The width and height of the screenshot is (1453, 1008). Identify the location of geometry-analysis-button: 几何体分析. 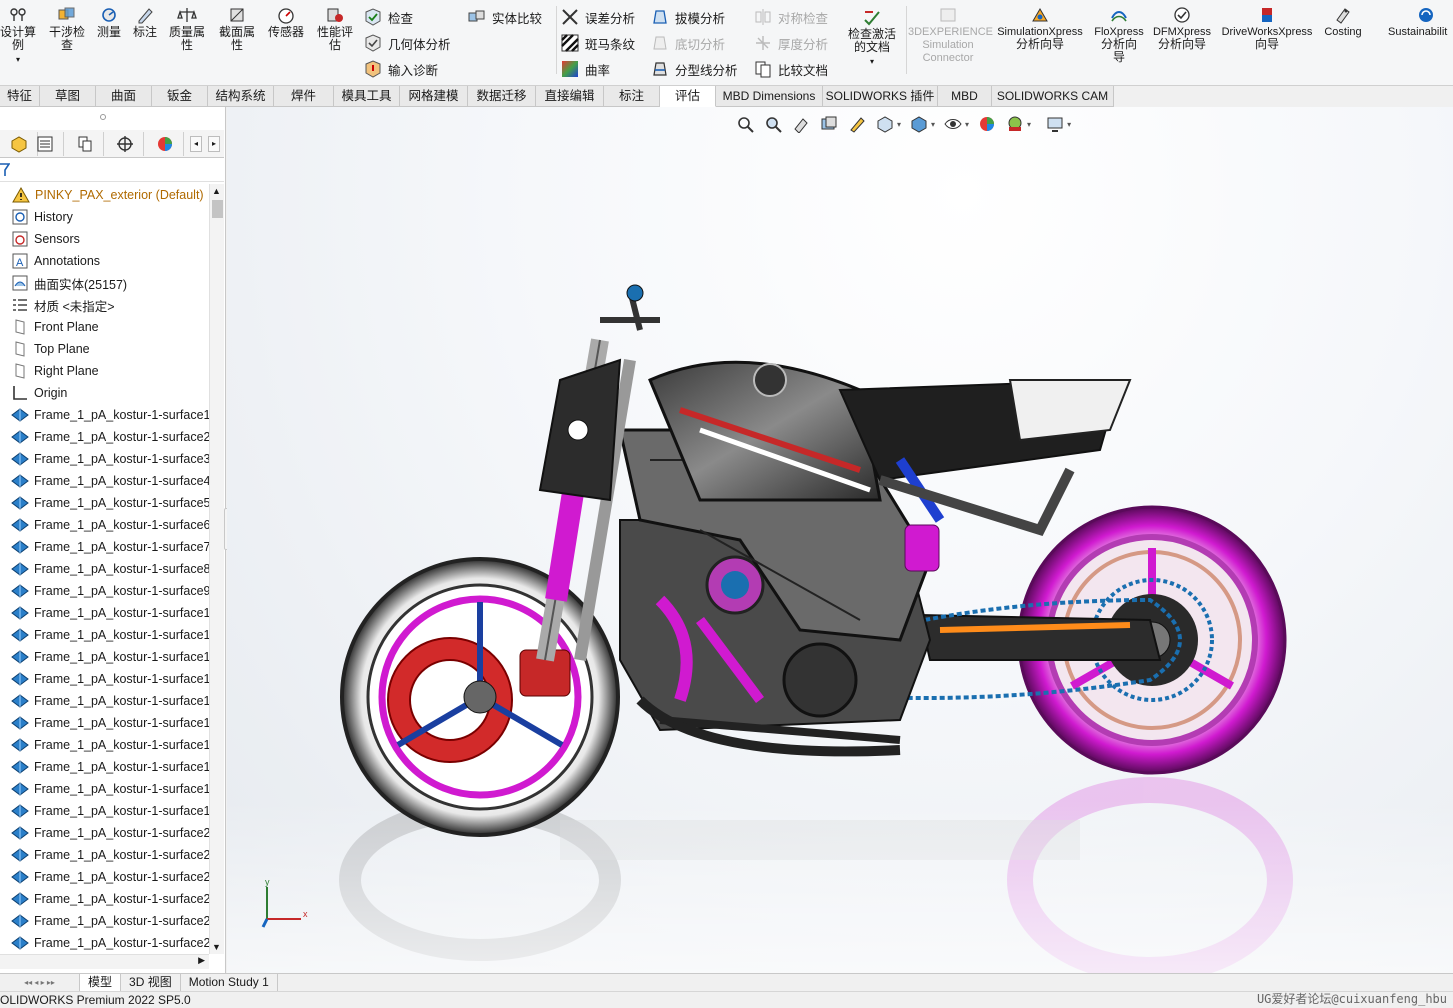
(407, 43).